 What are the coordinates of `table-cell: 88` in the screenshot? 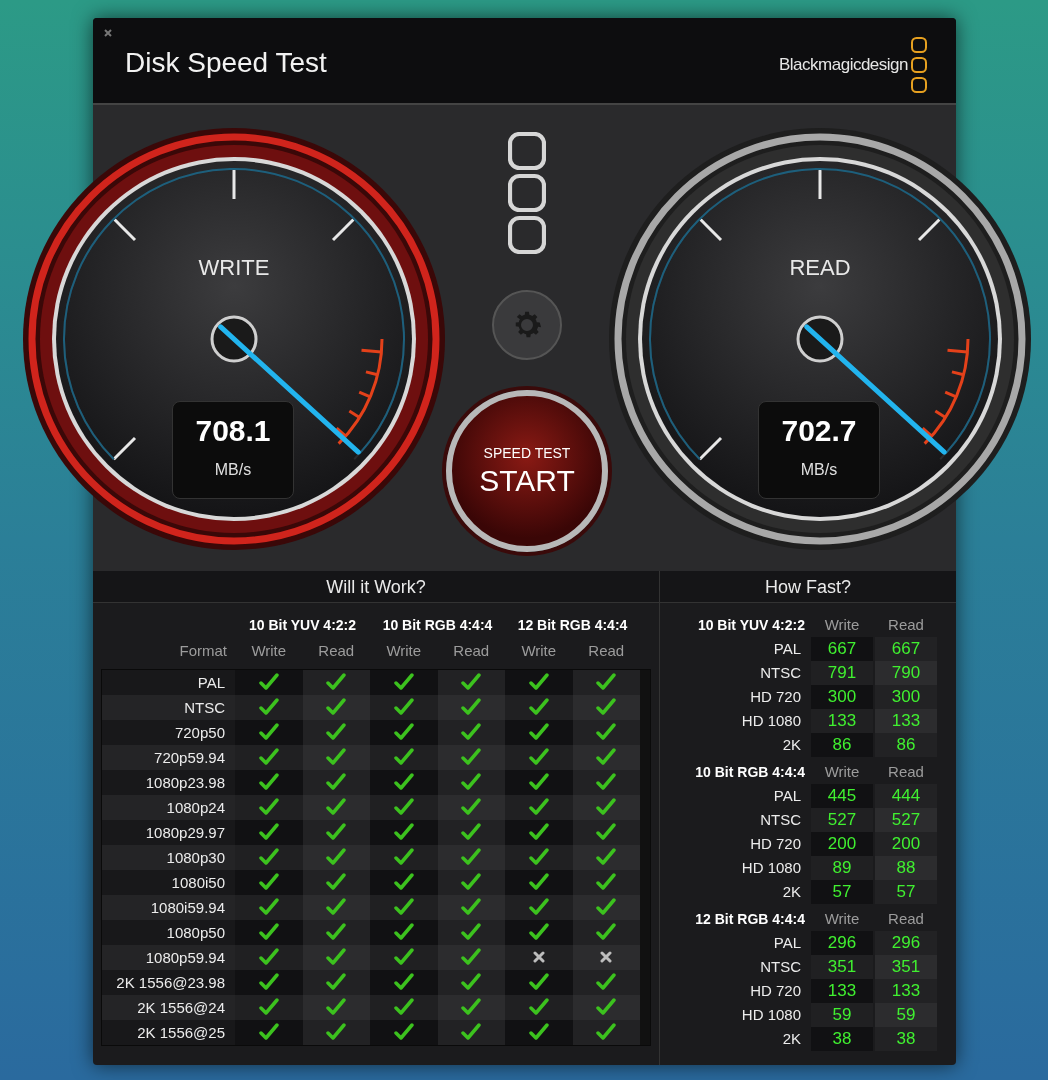 It's located at (906, 868).